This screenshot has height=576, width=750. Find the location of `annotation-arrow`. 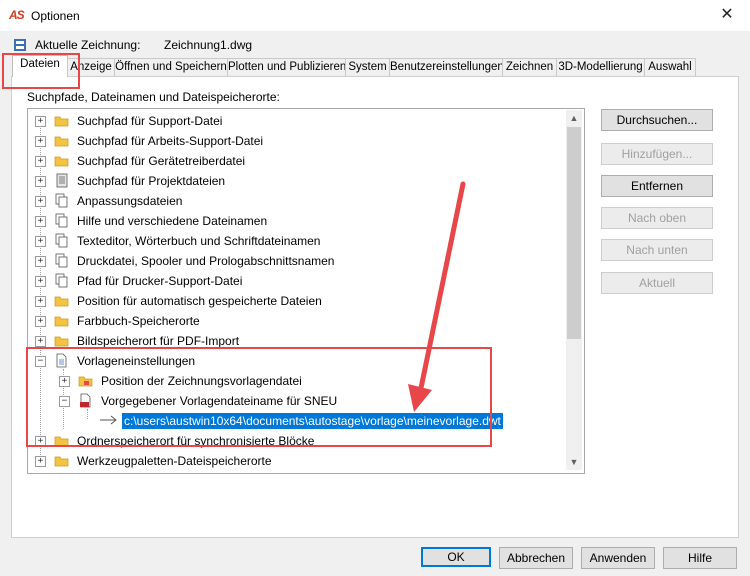

annotation-arrow is located at coordinates (437, 296).